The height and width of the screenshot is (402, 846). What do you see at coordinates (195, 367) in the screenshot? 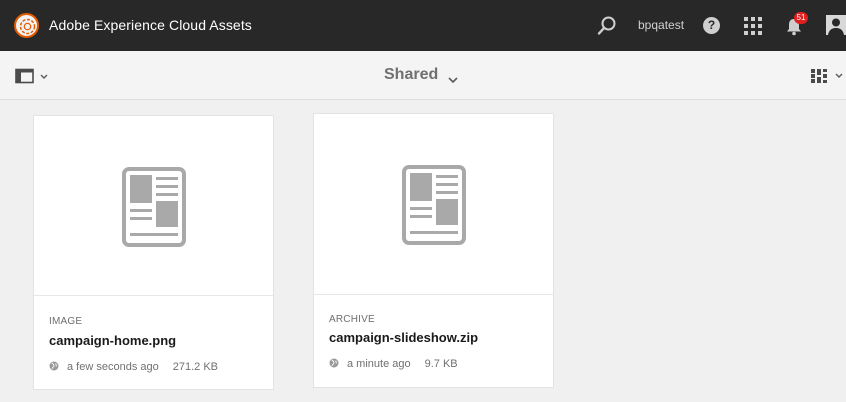
I see `asset-size: 271.2 KB` at bounding box center [195, 367].